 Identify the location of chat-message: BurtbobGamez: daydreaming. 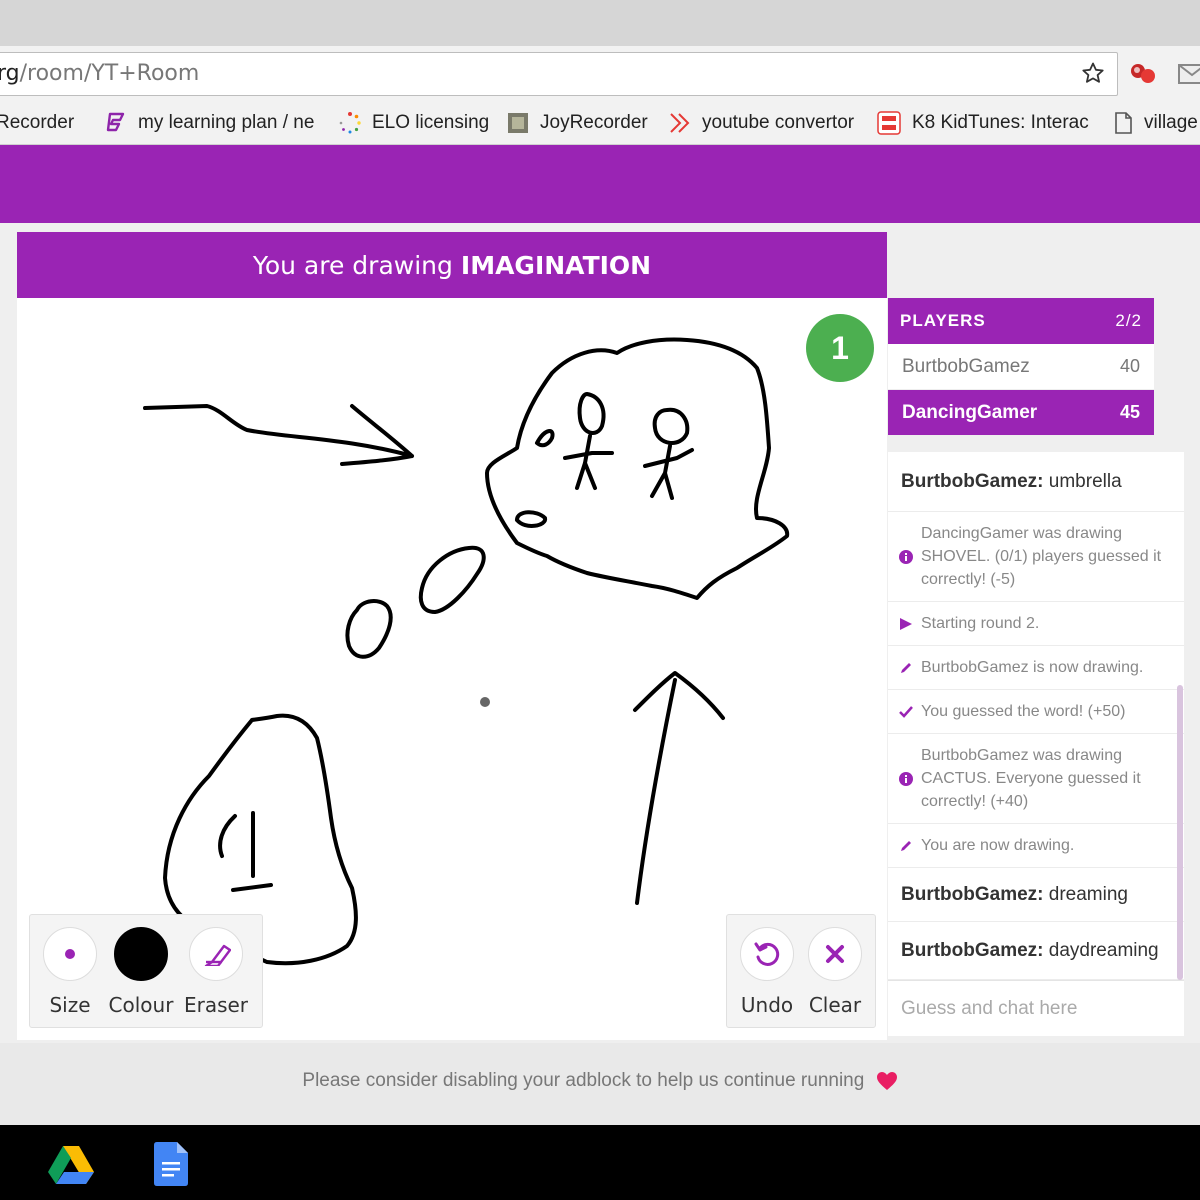
(1036, 951).